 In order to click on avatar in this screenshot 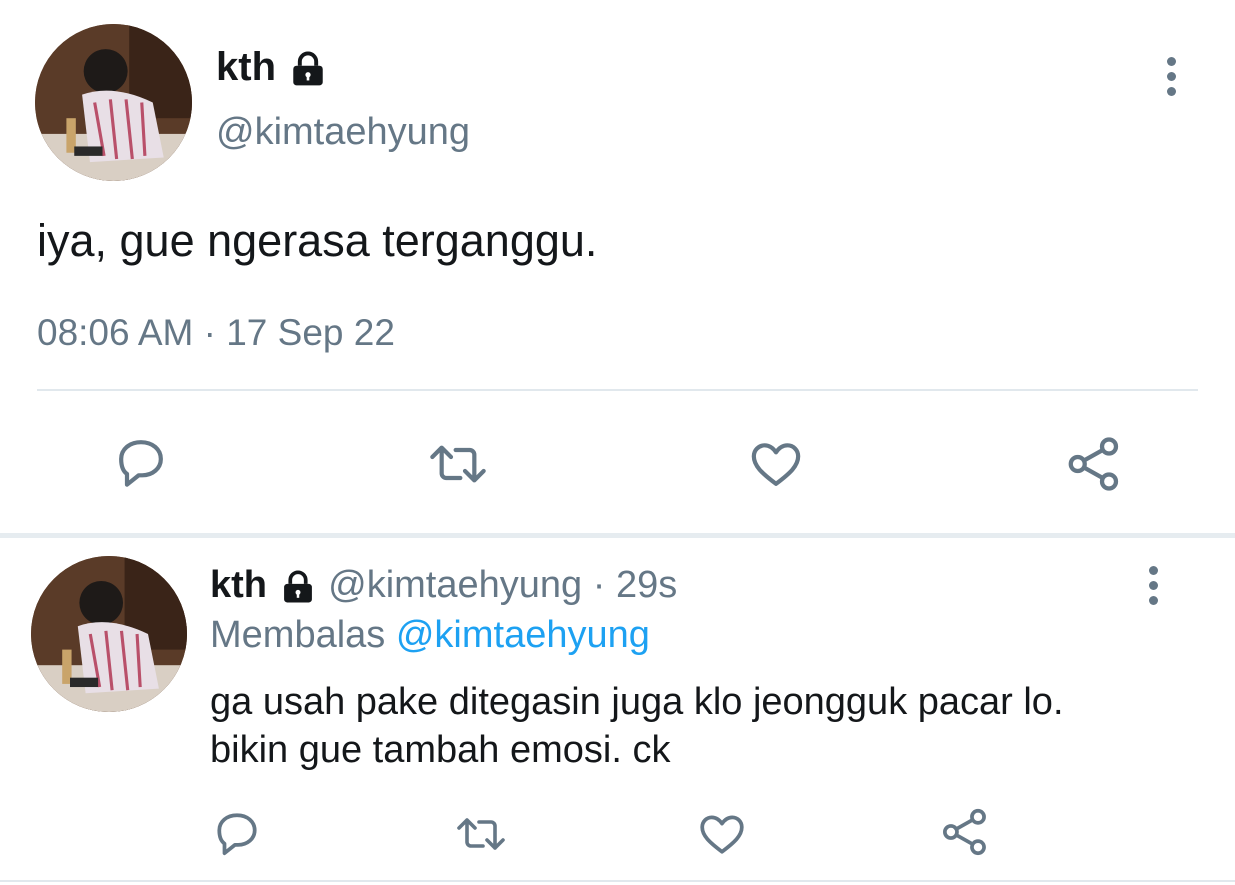, I will do `click(113, 102)`.